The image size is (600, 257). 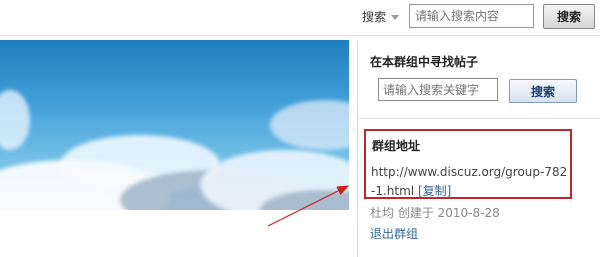 I want to click on annotation-arrow-icon, so click(x=308, y=206).